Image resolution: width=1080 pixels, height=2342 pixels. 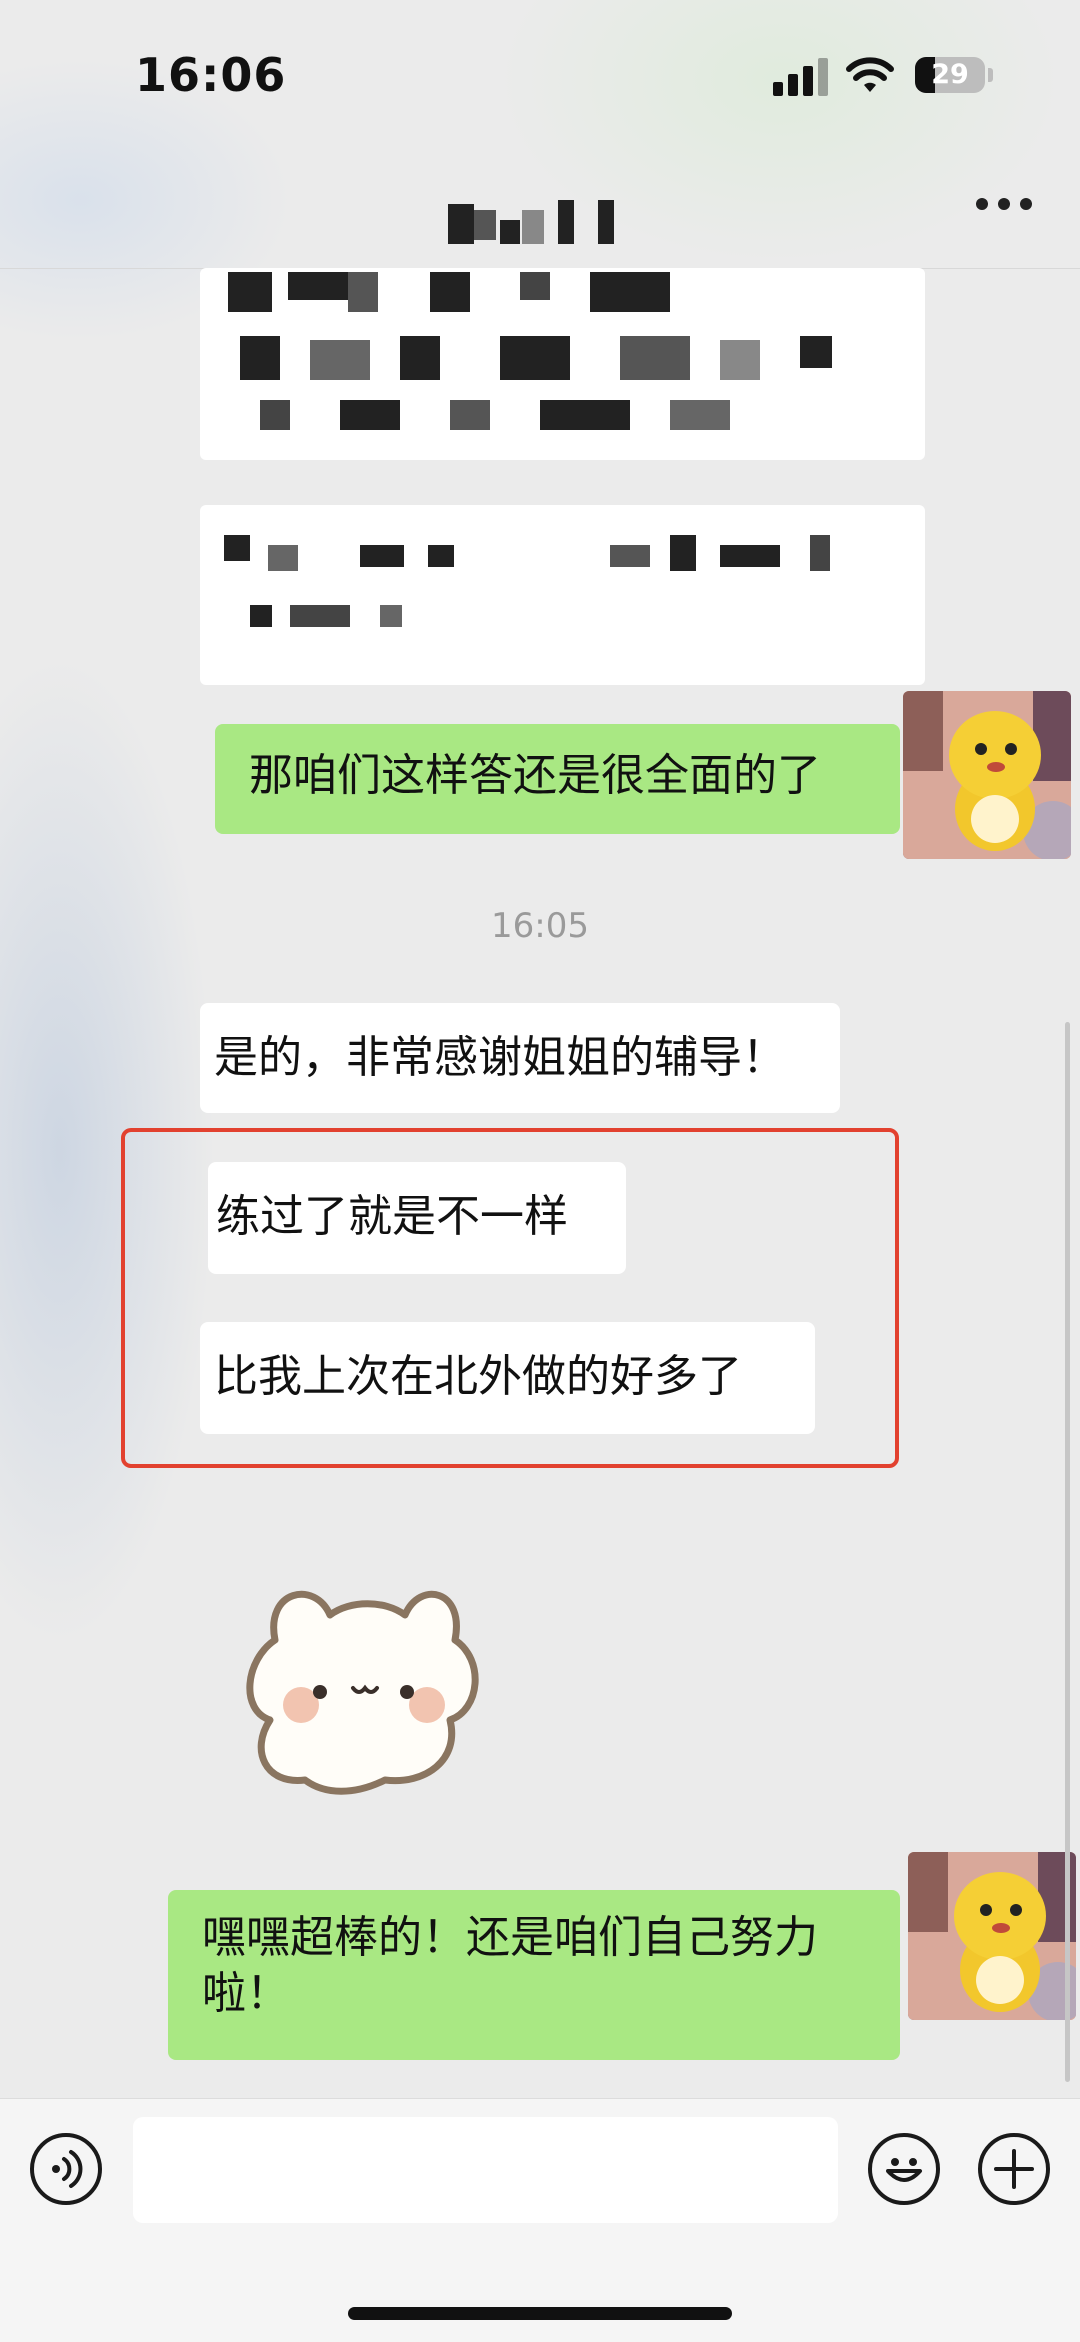 I want to click on chat-header, so click(x=540, y=214).